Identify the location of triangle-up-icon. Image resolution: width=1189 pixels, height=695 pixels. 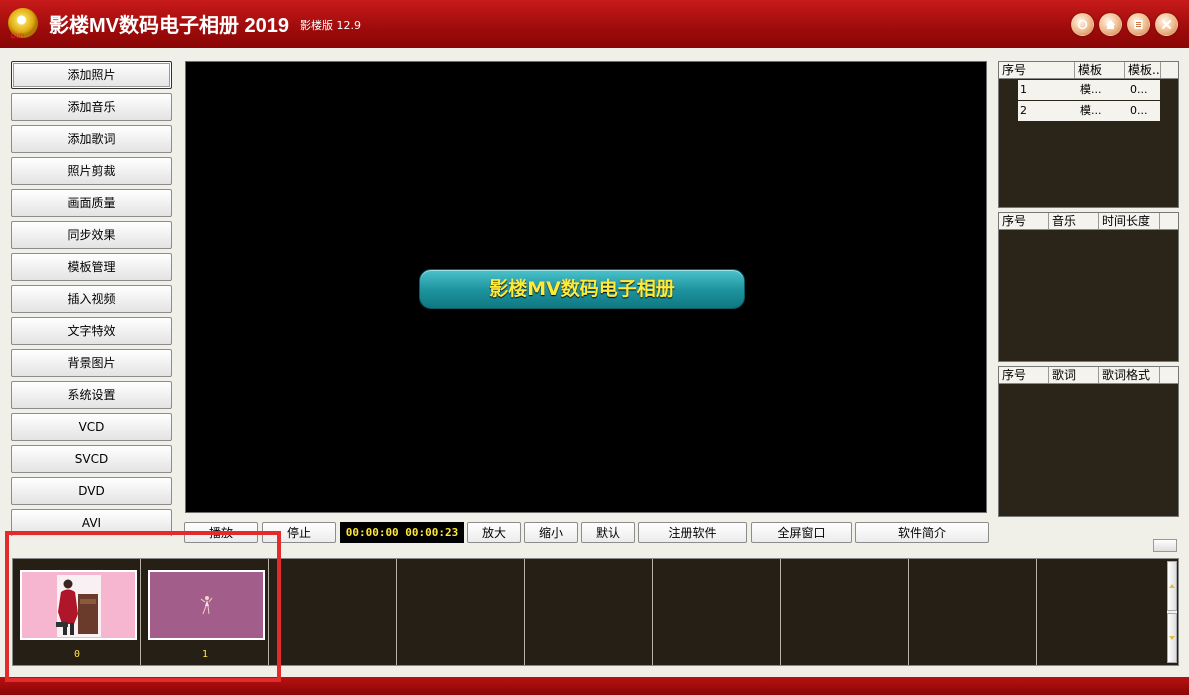
(1172, 586).